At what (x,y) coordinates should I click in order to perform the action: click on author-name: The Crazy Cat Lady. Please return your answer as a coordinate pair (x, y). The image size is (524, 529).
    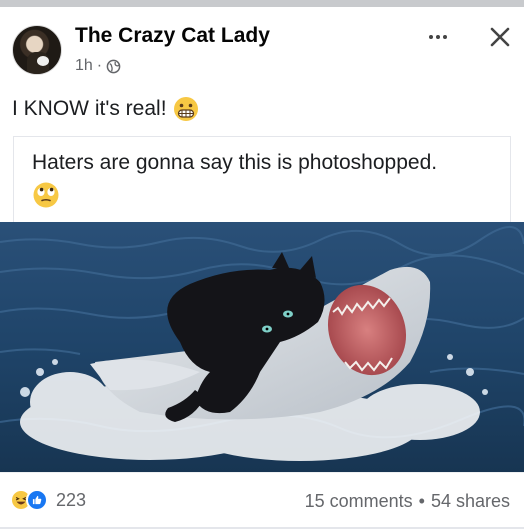
    Looking at the image, I should click on (172, 36).